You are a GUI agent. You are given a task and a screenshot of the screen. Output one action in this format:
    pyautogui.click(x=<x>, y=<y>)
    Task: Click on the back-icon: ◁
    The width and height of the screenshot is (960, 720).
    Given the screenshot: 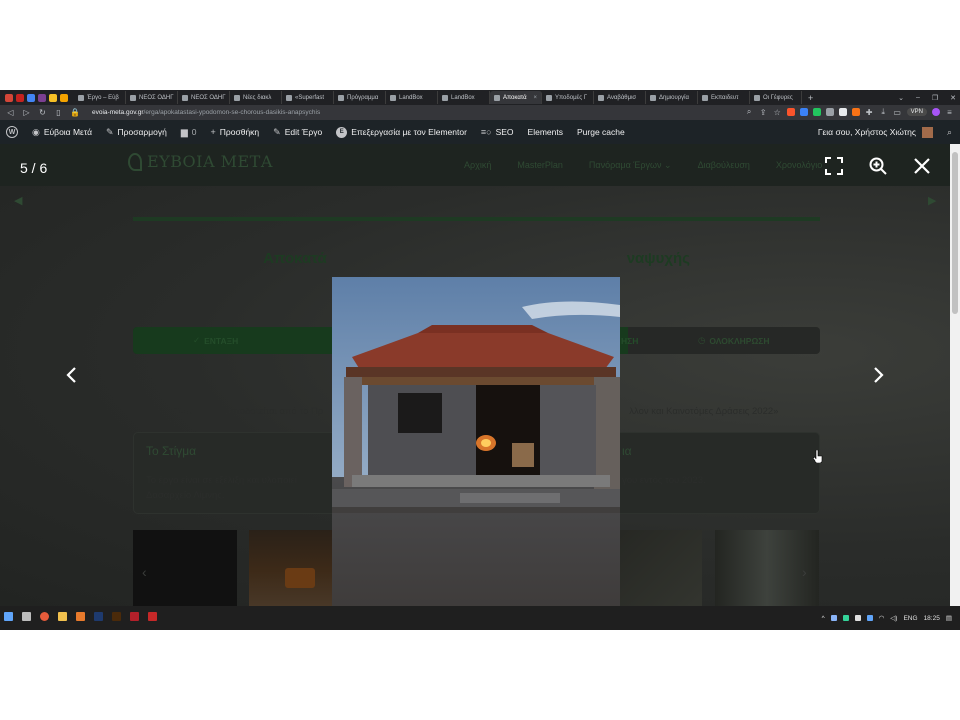 What is the action you would take?
    pyautogui.click(x=10, y=112)
    